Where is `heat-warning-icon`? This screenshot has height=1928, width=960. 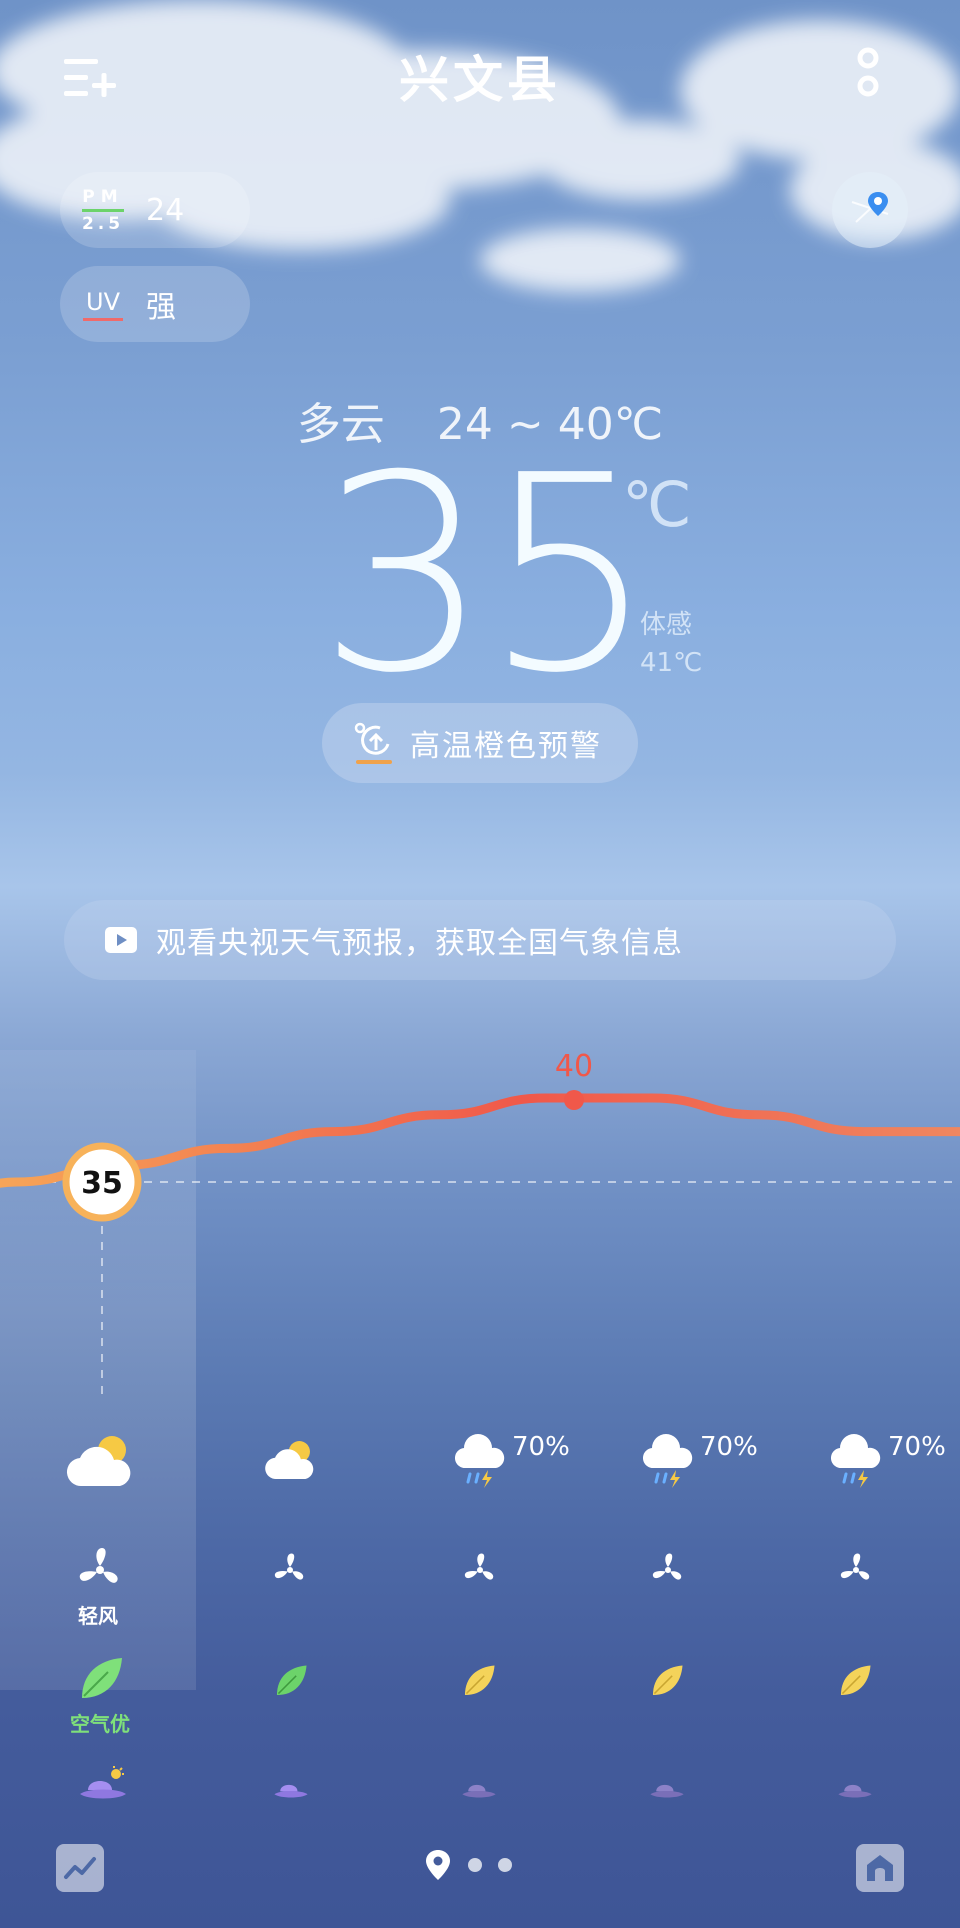 heat-warning-icon is located at coordinates (373, 743).